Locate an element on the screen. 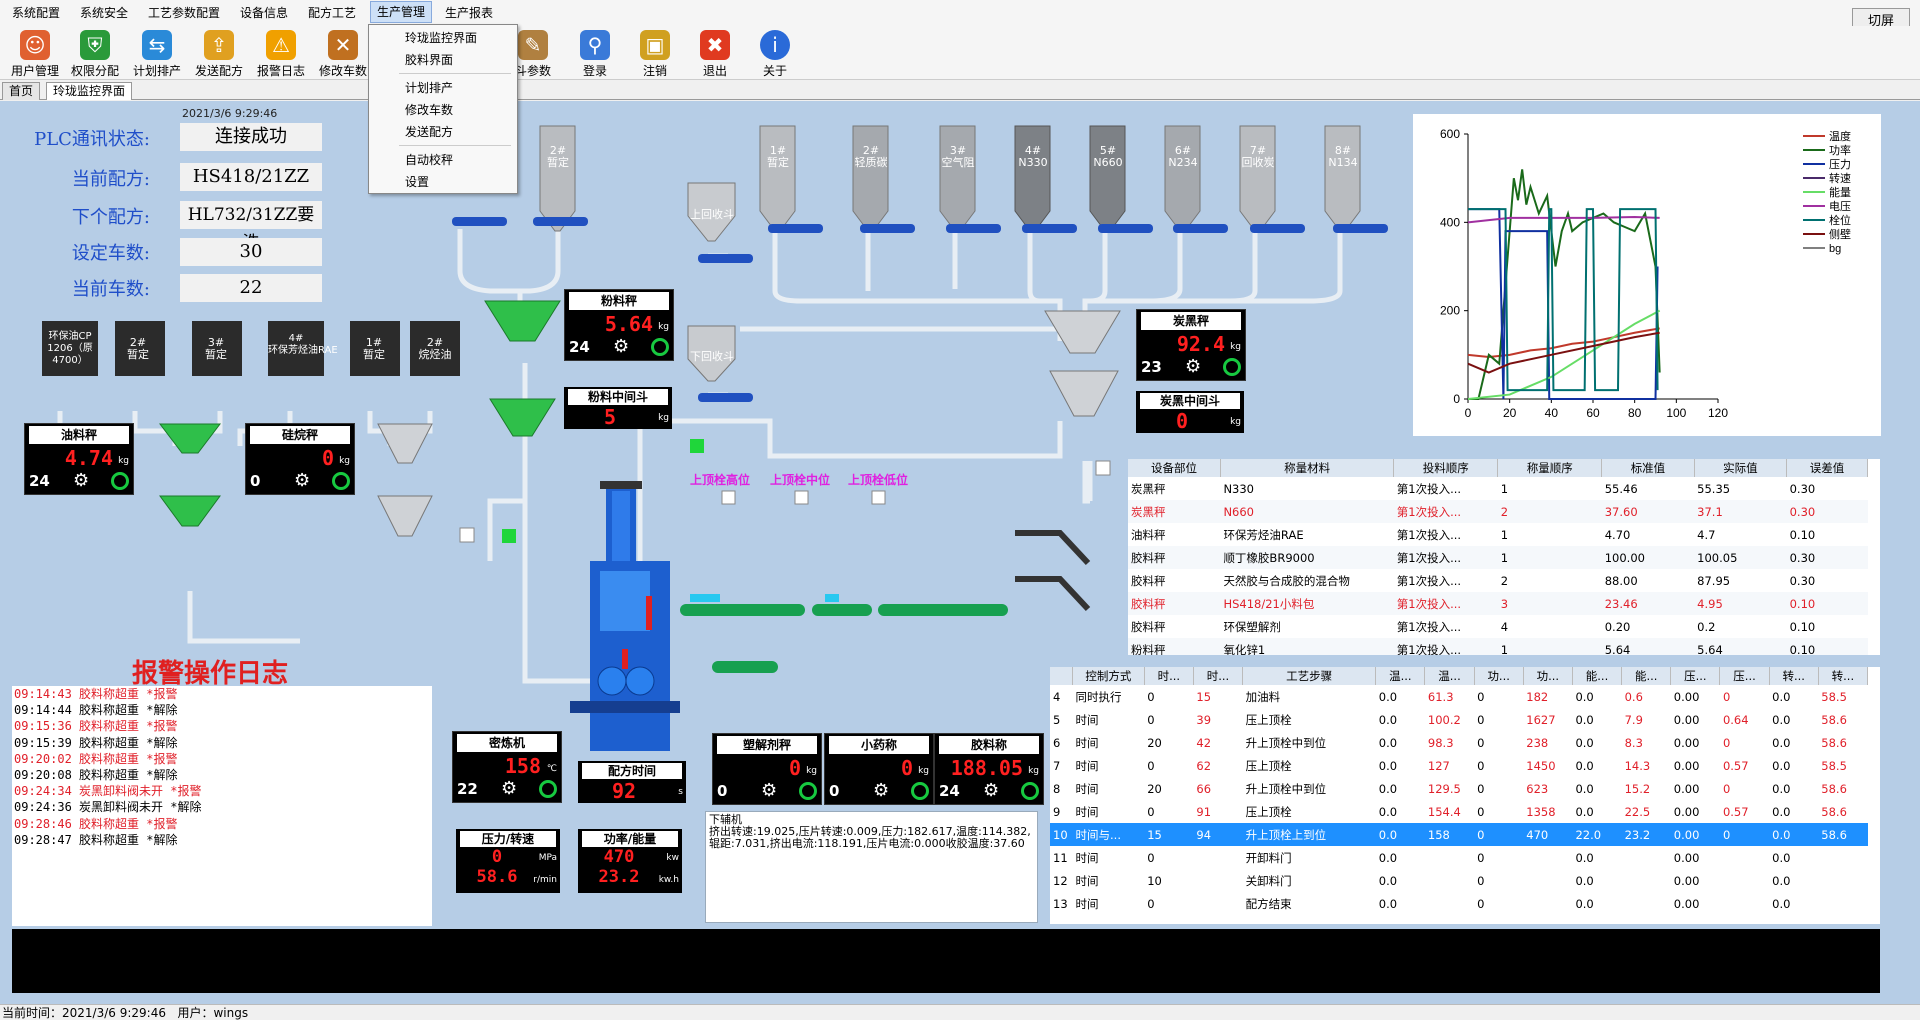 The height and width of the screenshot is (1020, 1920). power-unit: kw is located at coordinates (672, 858).